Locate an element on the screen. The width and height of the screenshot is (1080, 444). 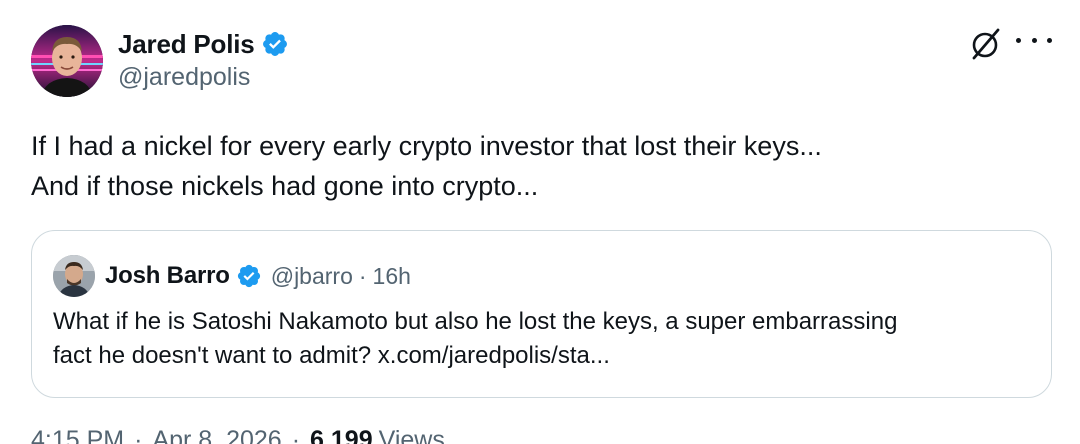
quoted-author-name: Josh Barro is located at coordinates (167, 276).